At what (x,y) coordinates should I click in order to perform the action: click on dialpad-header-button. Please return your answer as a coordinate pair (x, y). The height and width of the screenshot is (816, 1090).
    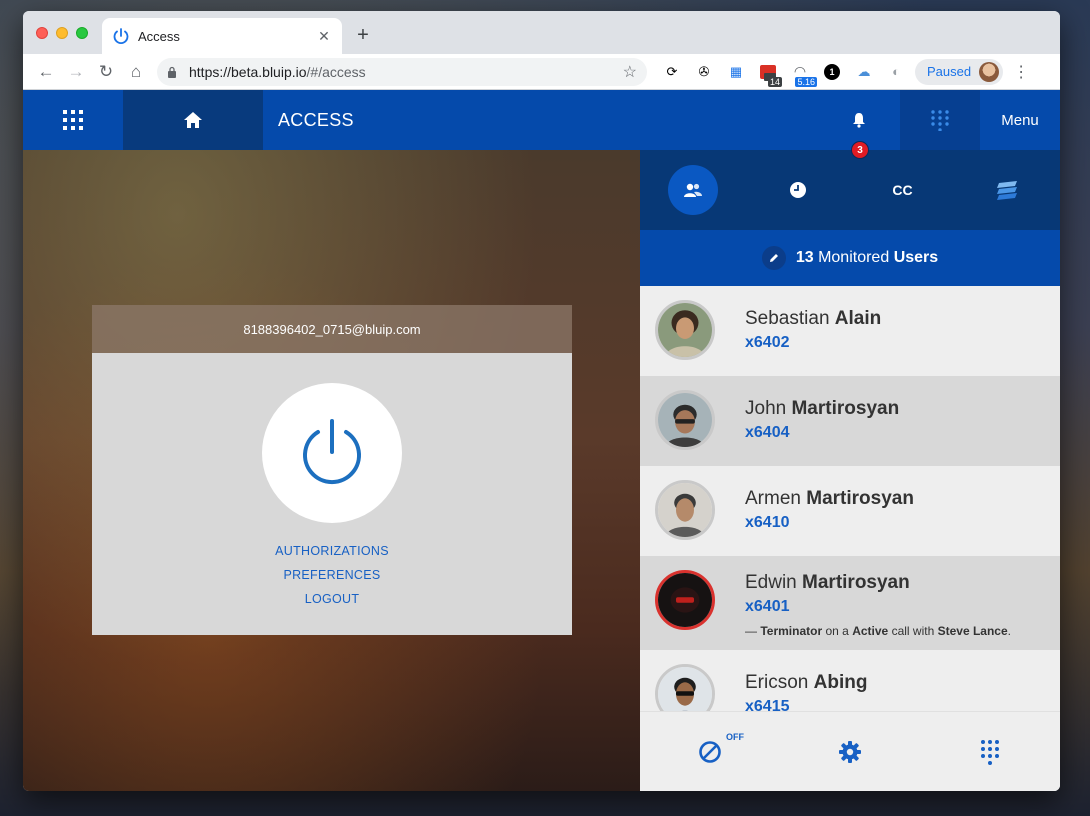
    Looking at the image, I should click on (940, 120).